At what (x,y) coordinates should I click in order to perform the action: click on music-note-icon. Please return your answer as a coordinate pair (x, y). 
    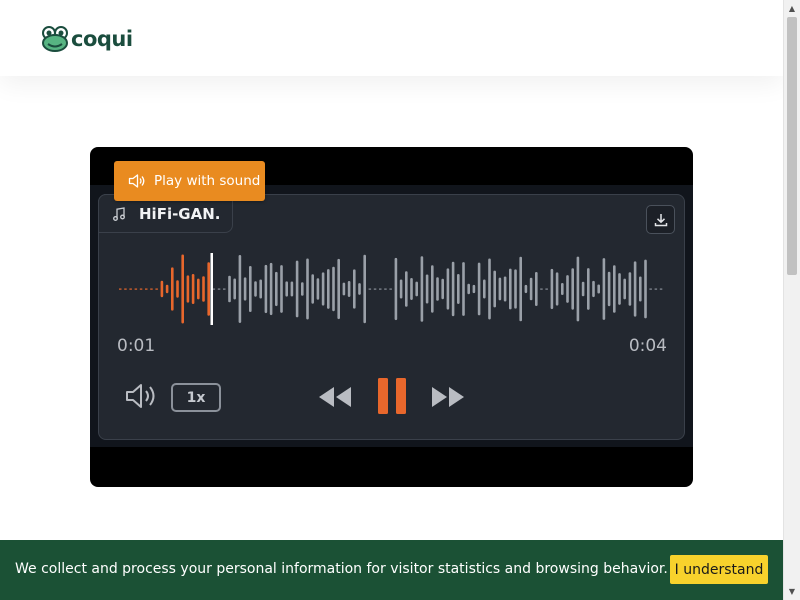
    Looking at the image, I should click on (119, 213).